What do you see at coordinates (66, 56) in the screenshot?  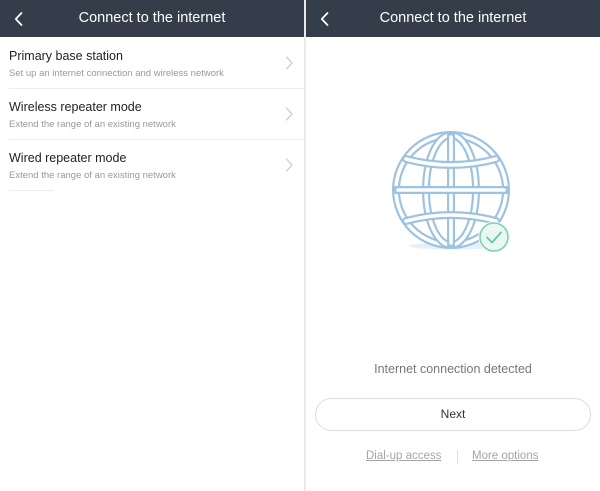 I see `mode-item-title: Primary base station` at bounding box center [66, 56].